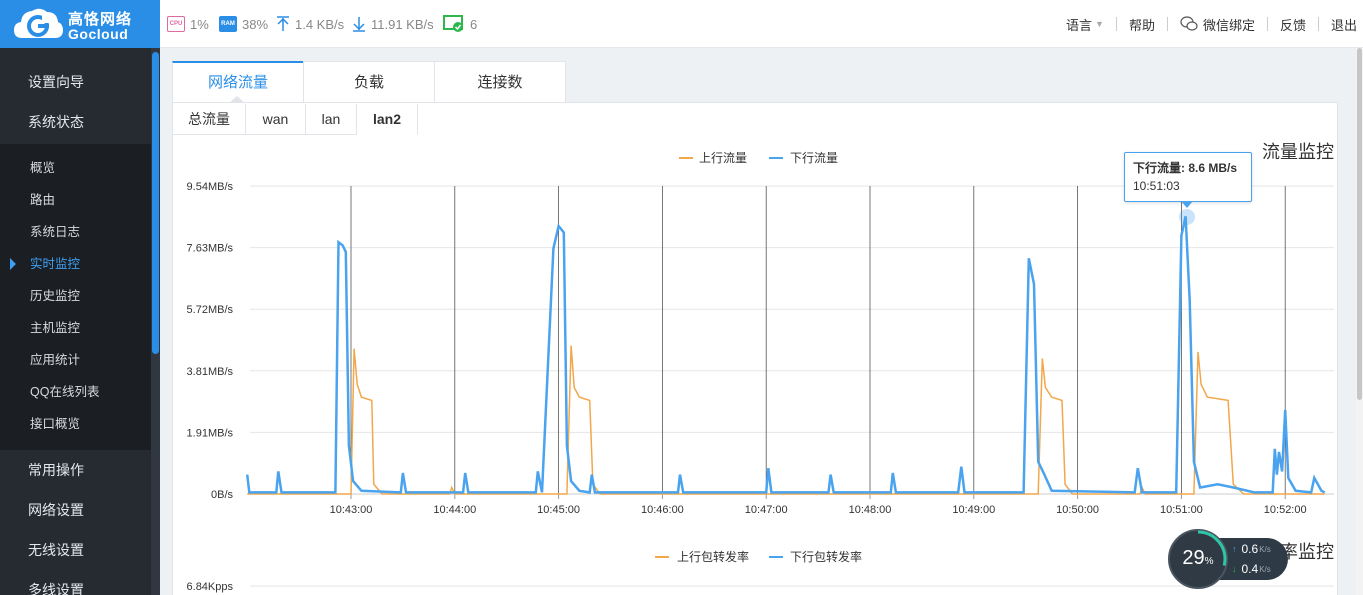  What do you see at coordinates (1185, 168) in the screenshot?
I see `tooltip-series: 下行流量: 8.6 MB/s` at bounding box center [1185, 168].